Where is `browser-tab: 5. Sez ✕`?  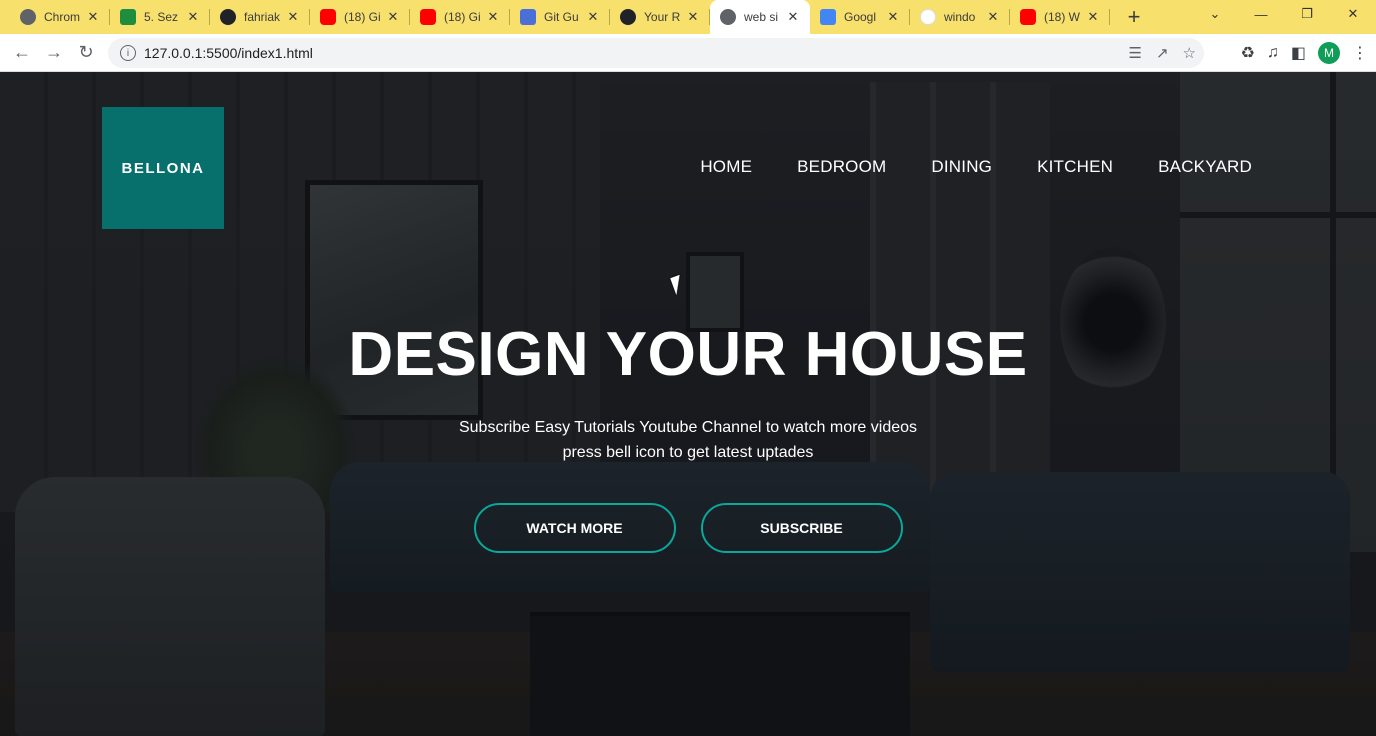 browser-tab: 5. Sez ✕ is located at coordinates (160, 17).